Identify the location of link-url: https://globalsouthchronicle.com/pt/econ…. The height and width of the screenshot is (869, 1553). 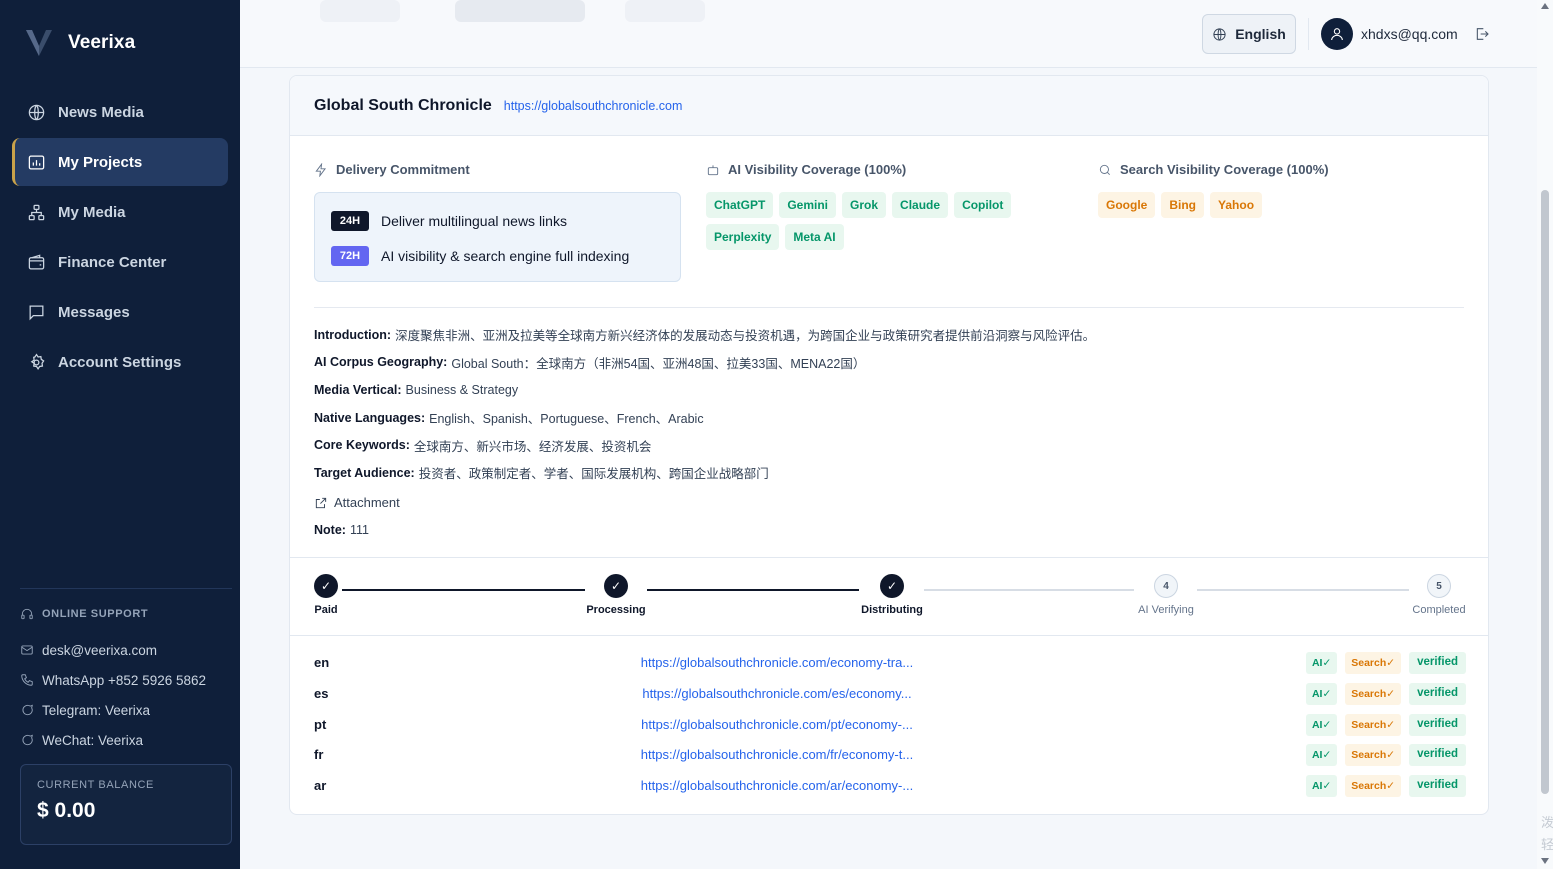
(777, 724).